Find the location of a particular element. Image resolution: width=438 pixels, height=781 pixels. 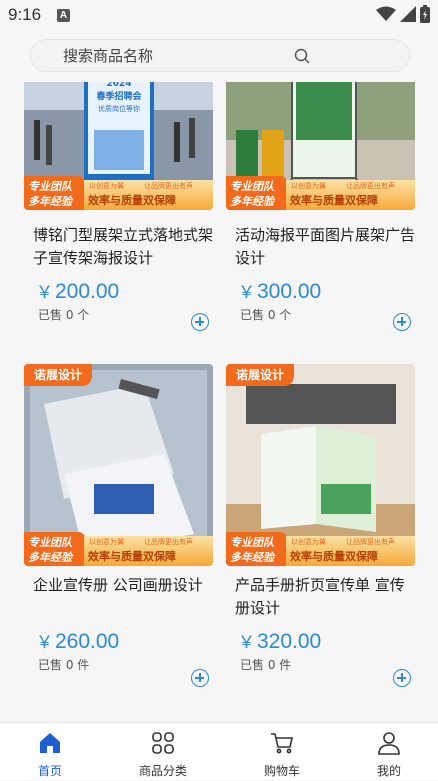

signal-icon is located at coordinates (408, 14).